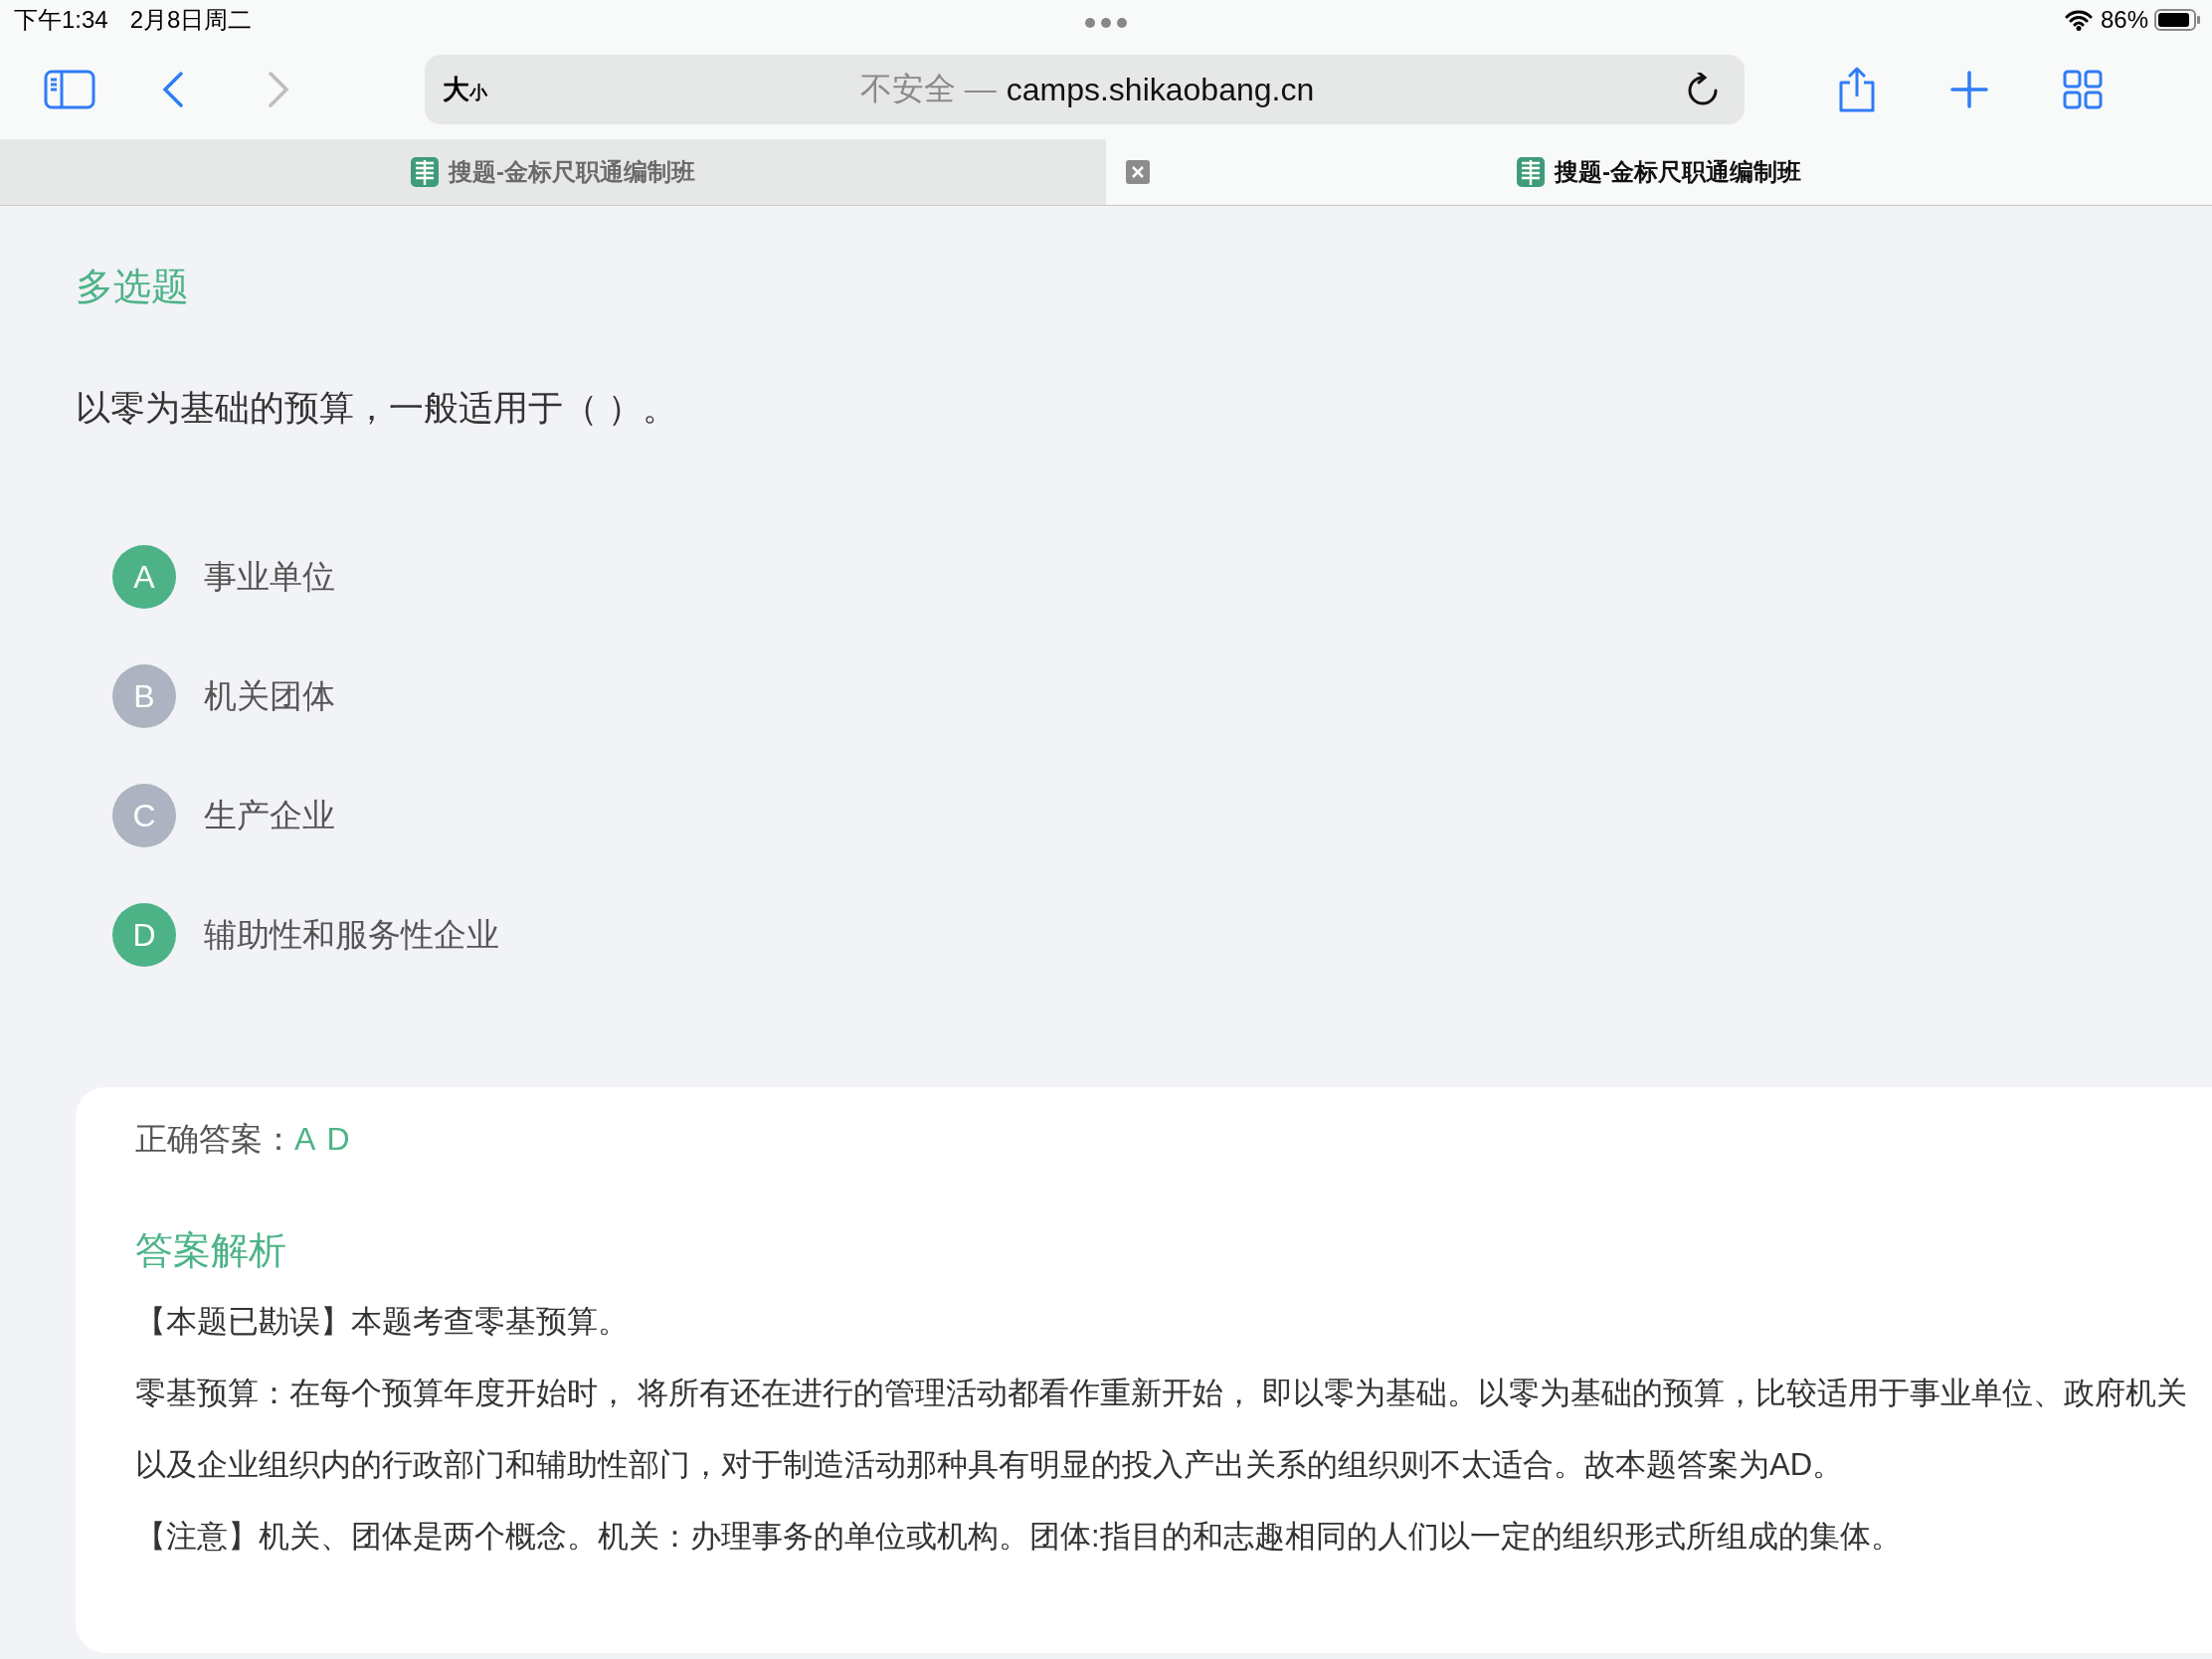  What do you see at coordinates (377, 408) in the screenshot?
I see `question-text: 以零为基础的预算，一般适用于（ ）。` at bounding box center [377, 408].